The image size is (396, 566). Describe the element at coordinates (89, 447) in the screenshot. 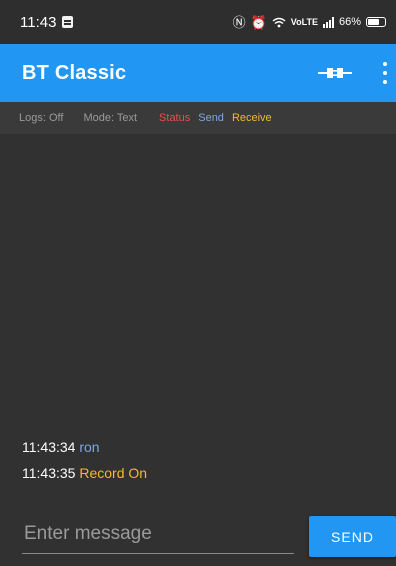

I see `log-message-sent: ron` at that location.